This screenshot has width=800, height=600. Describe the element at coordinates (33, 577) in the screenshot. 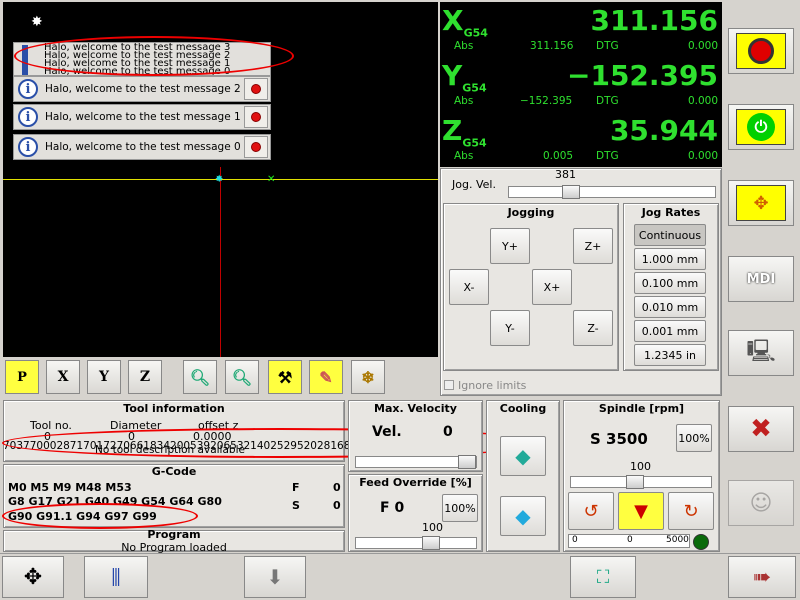

I see `origin-button: ✥` at that location.